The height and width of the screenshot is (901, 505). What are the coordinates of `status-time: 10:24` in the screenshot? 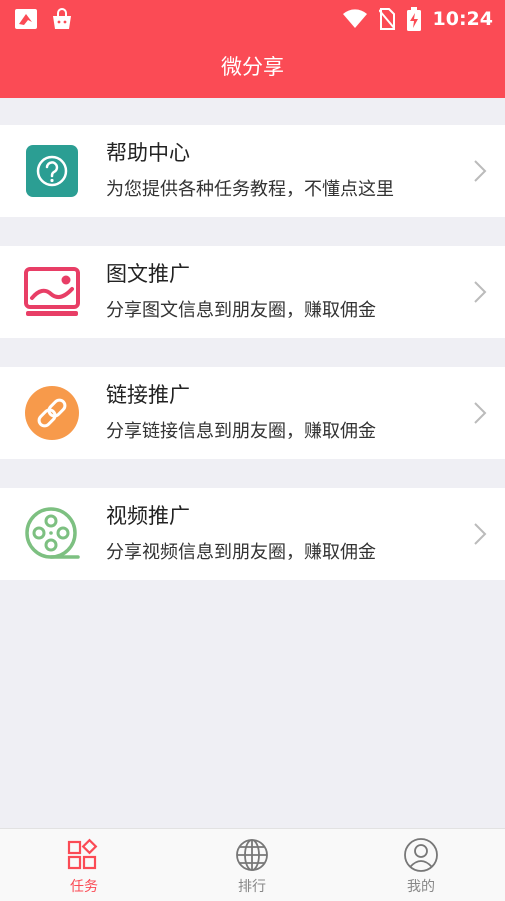 It's located at (462, 19).